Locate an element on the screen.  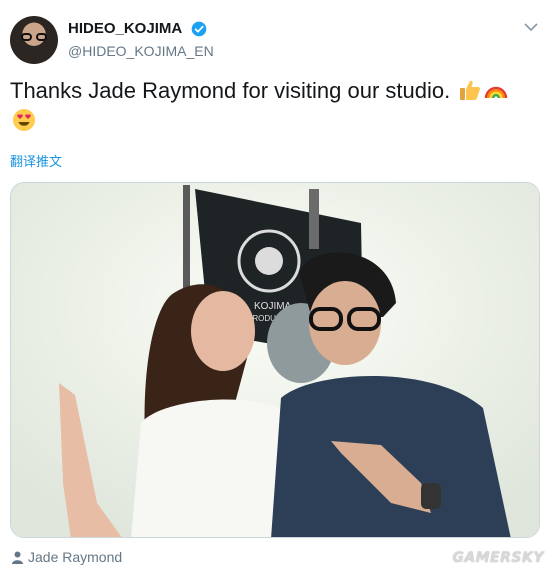
thumbs-up-emoji-icon is located at coordinates (470, 90).